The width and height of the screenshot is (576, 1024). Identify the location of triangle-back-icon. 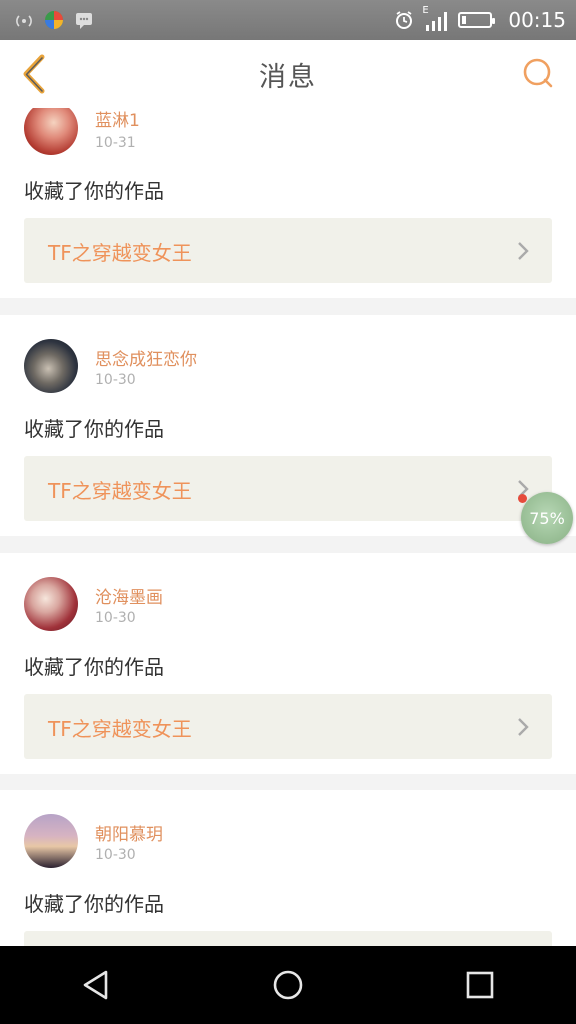
(95, 985).